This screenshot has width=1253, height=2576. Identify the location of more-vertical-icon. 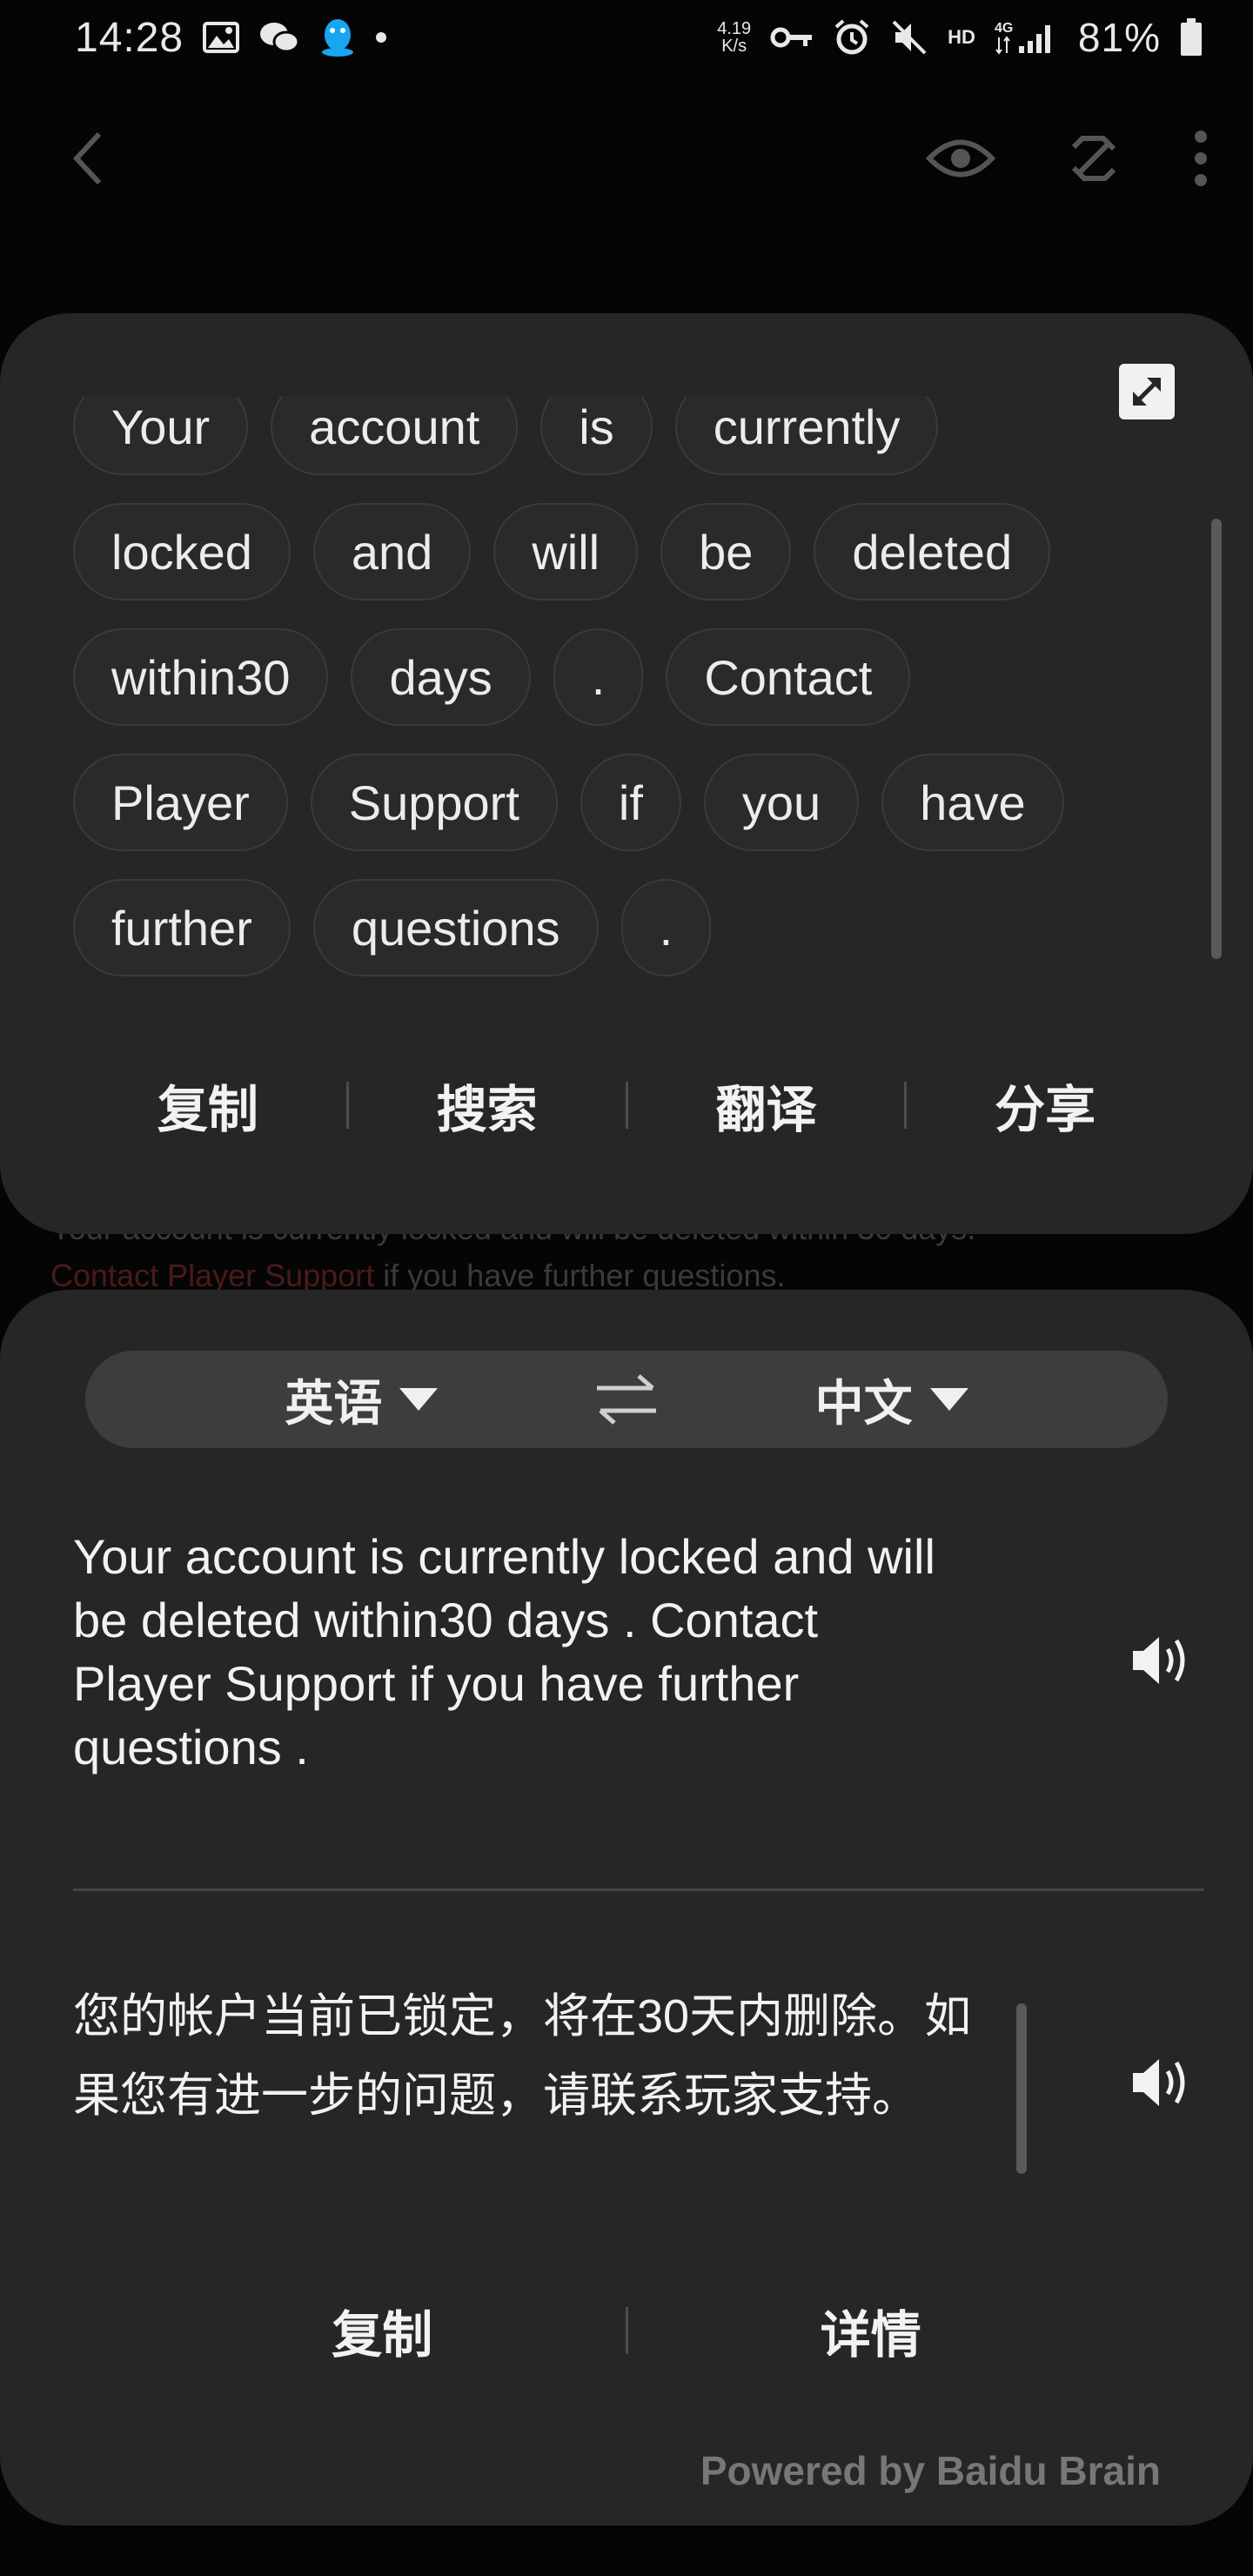
(1200, 158).